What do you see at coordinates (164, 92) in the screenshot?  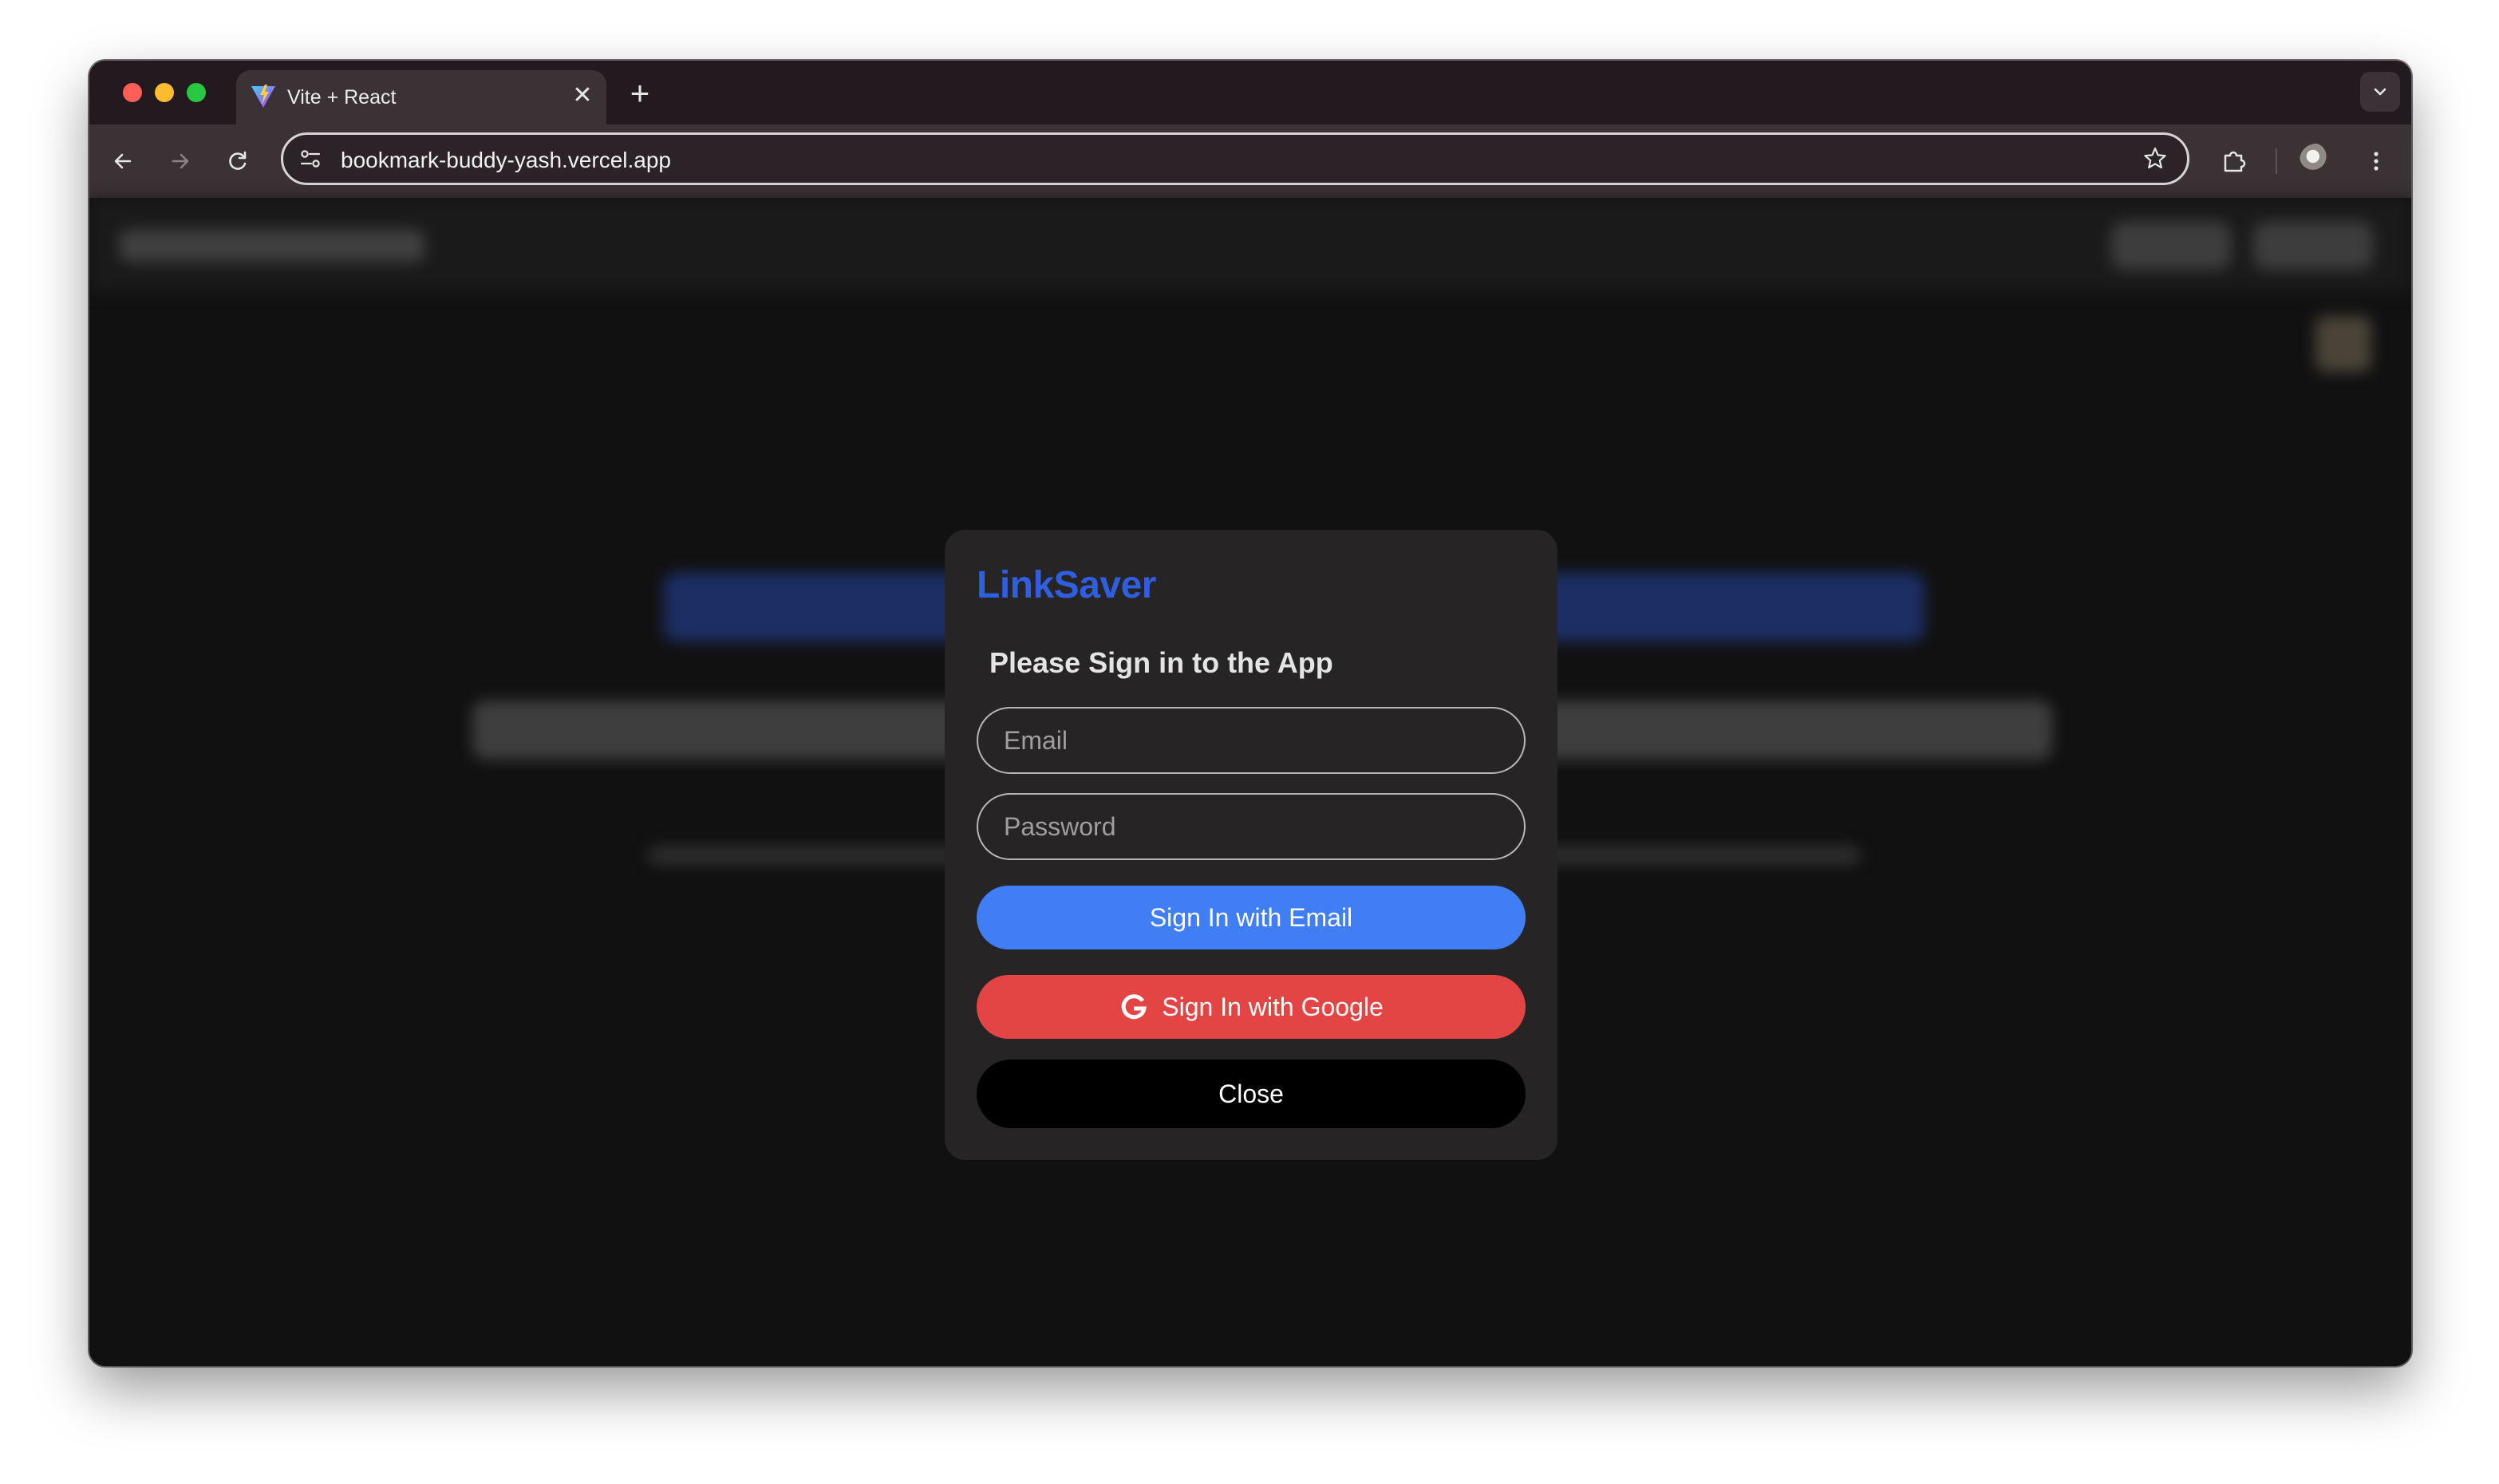 I see `minimize-window-button` at bounding box center [164, 92].